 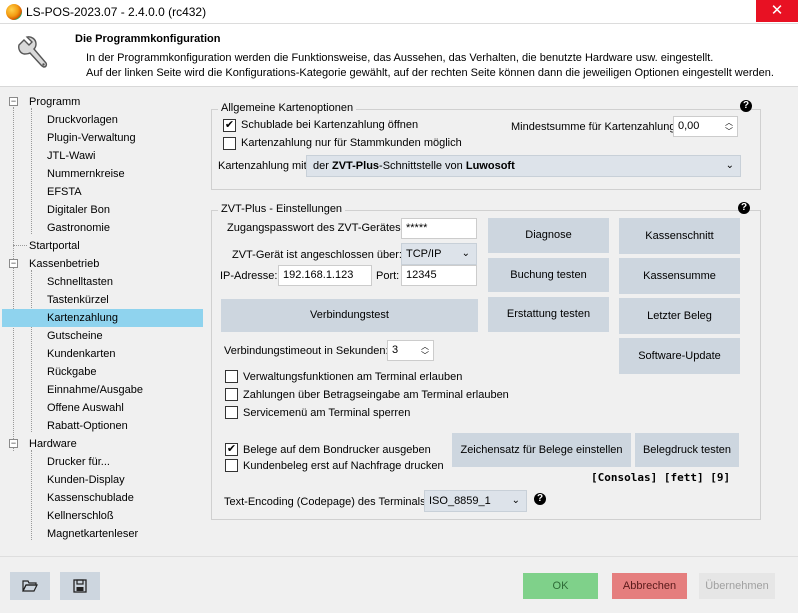 I want to click on save-icon, so click(x=80, y=586).